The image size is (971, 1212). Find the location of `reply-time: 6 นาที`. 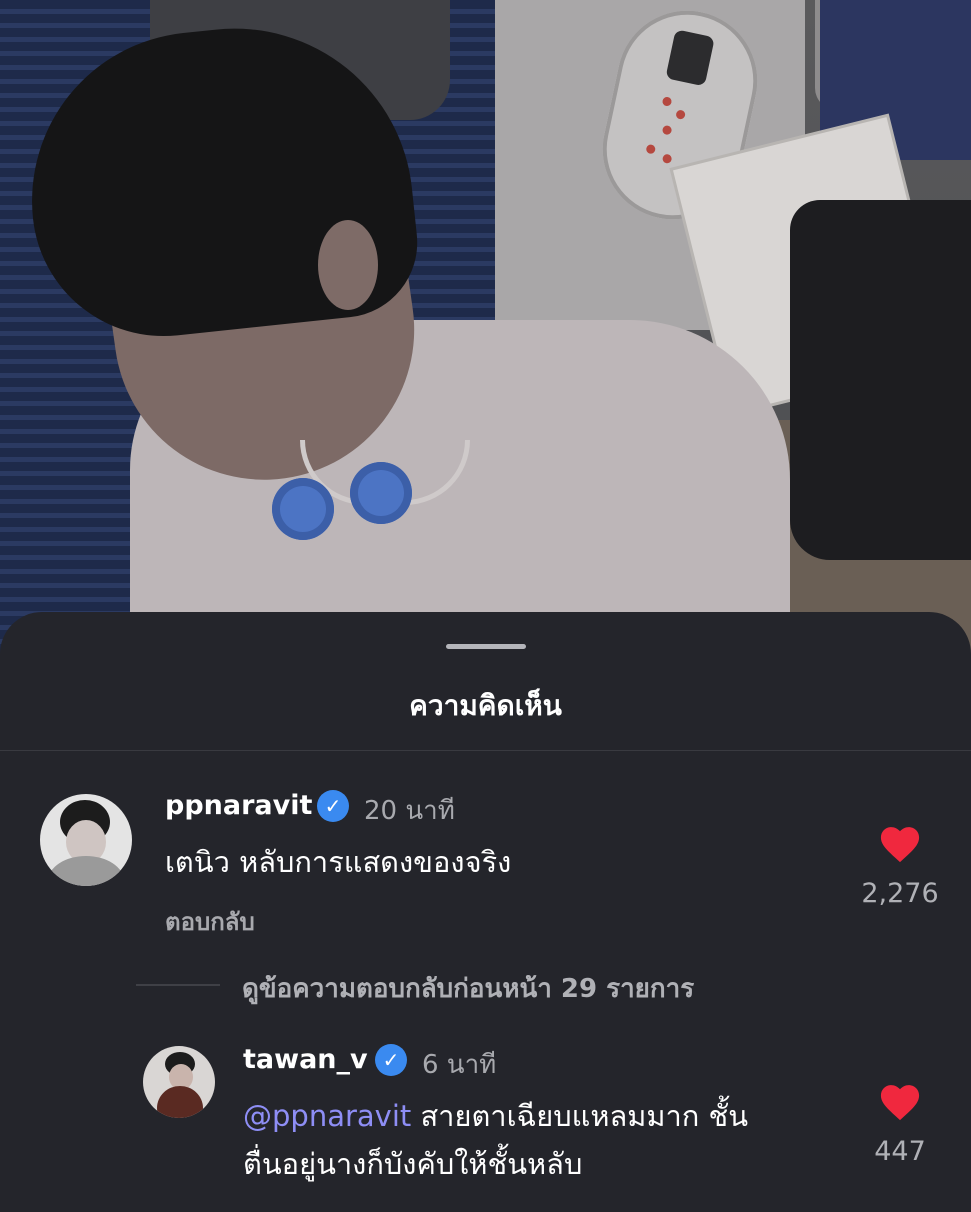

reply-time: 6 นาที is located at coordinates (459, 1065).